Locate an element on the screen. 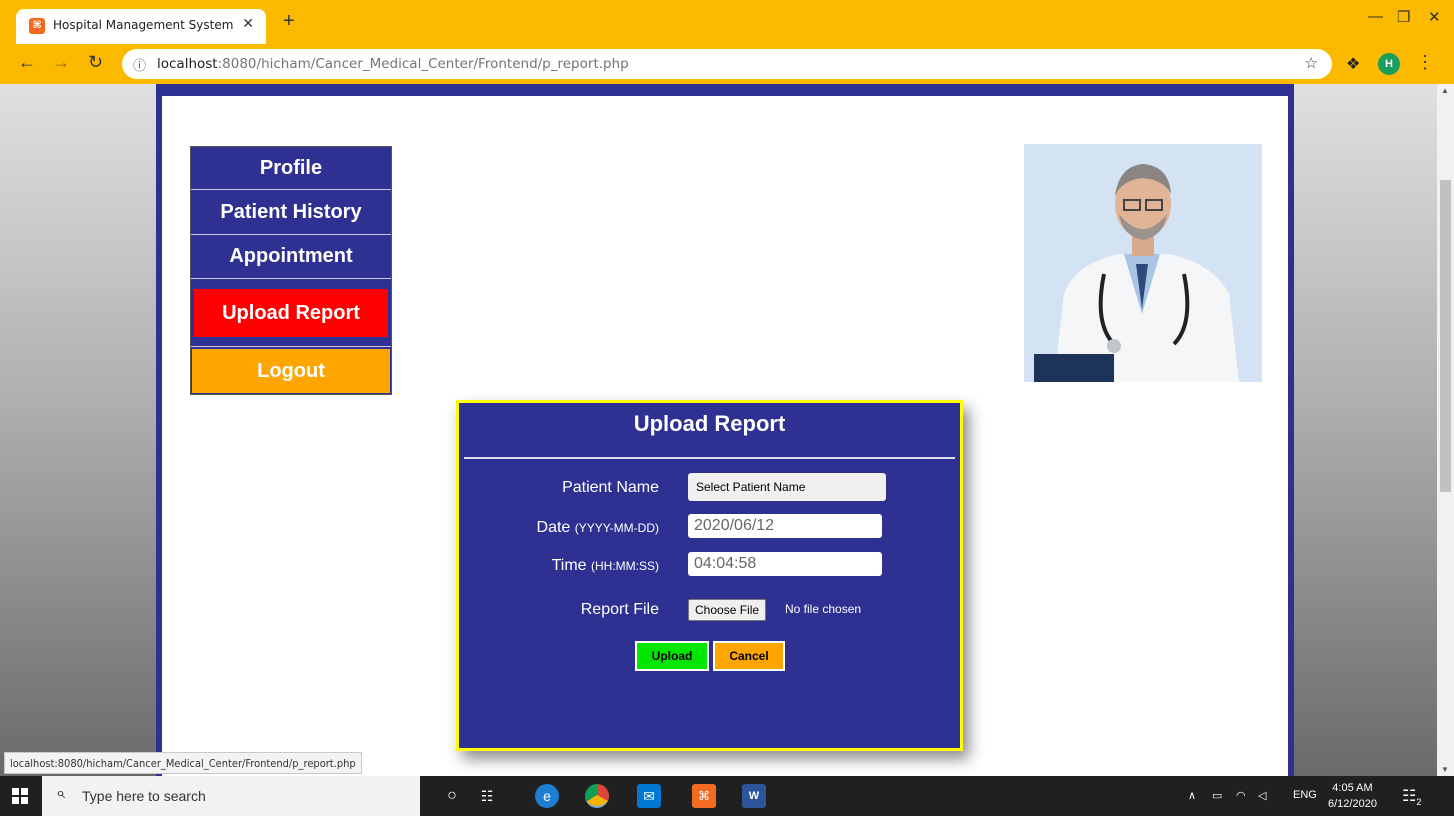 This screenshot has width=1454, height=816. xampp-icon: ⌘ is located at coordinates (37, 26).